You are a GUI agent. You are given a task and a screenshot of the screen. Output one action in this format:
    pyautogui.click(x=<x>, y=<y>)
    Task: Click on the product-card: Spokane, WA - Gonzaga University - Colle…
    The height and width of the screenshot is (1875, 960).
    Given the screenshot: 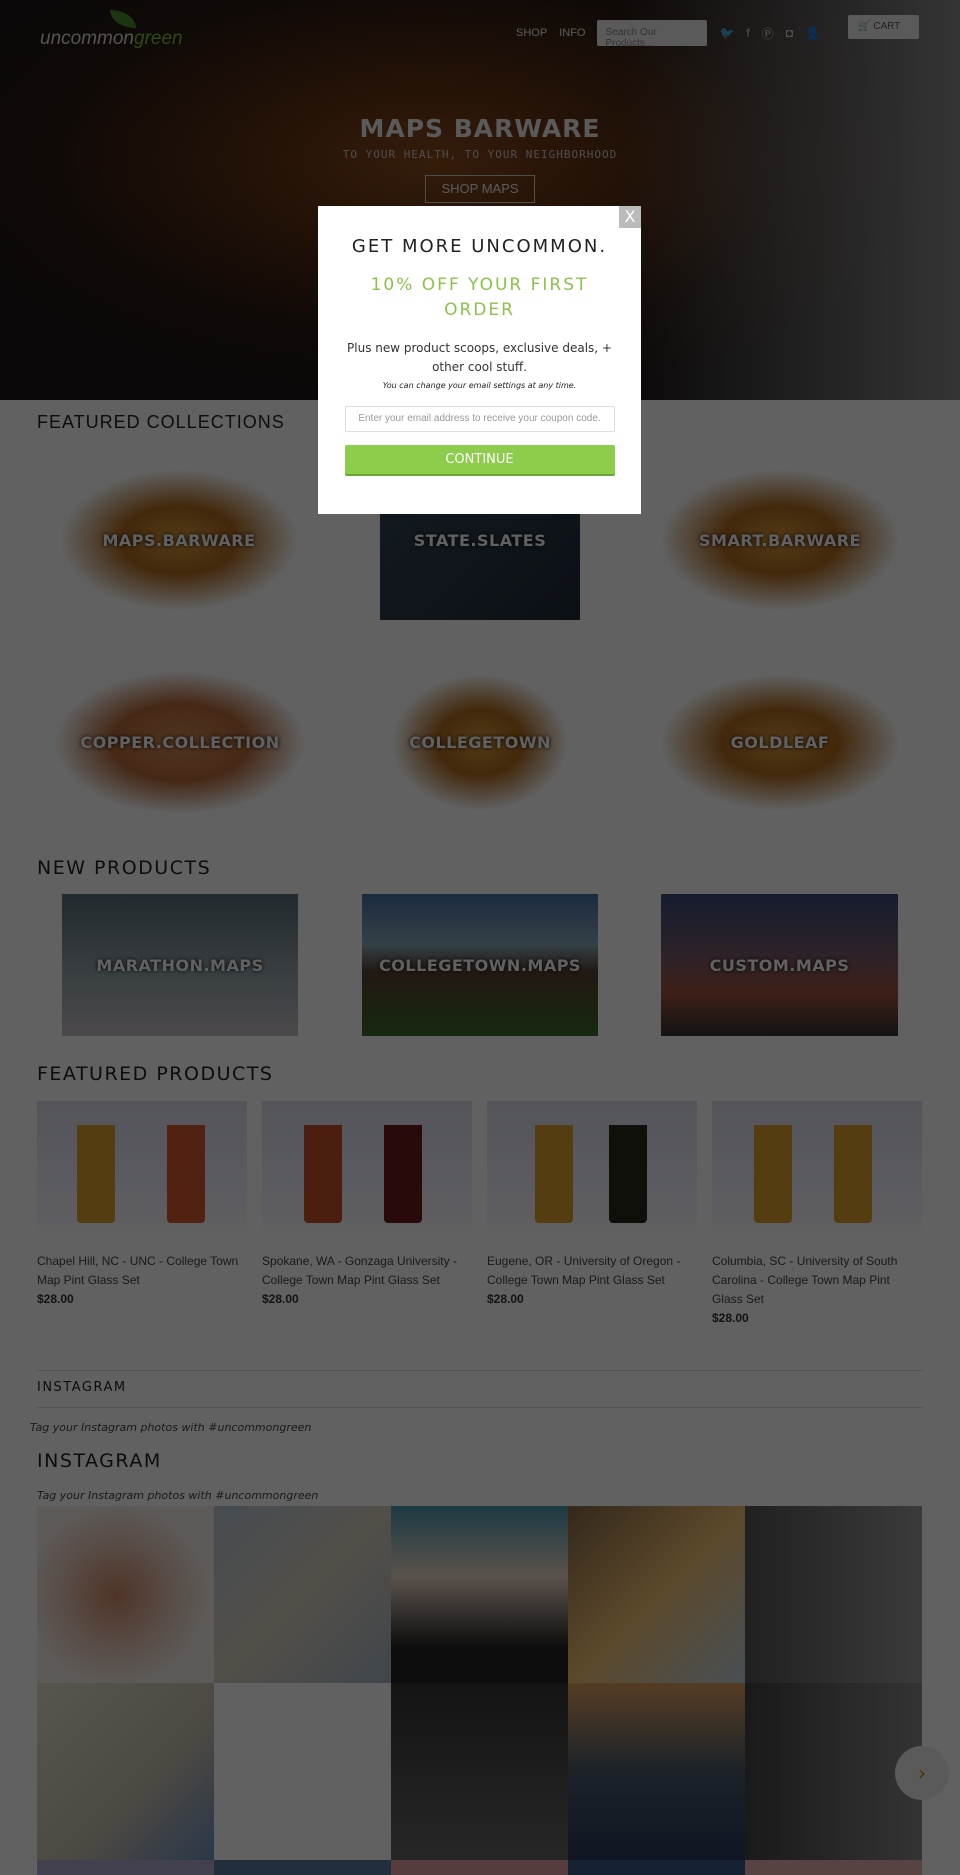 What is the action you would take?
    pyautogui.click(x=367, y=1203)
    